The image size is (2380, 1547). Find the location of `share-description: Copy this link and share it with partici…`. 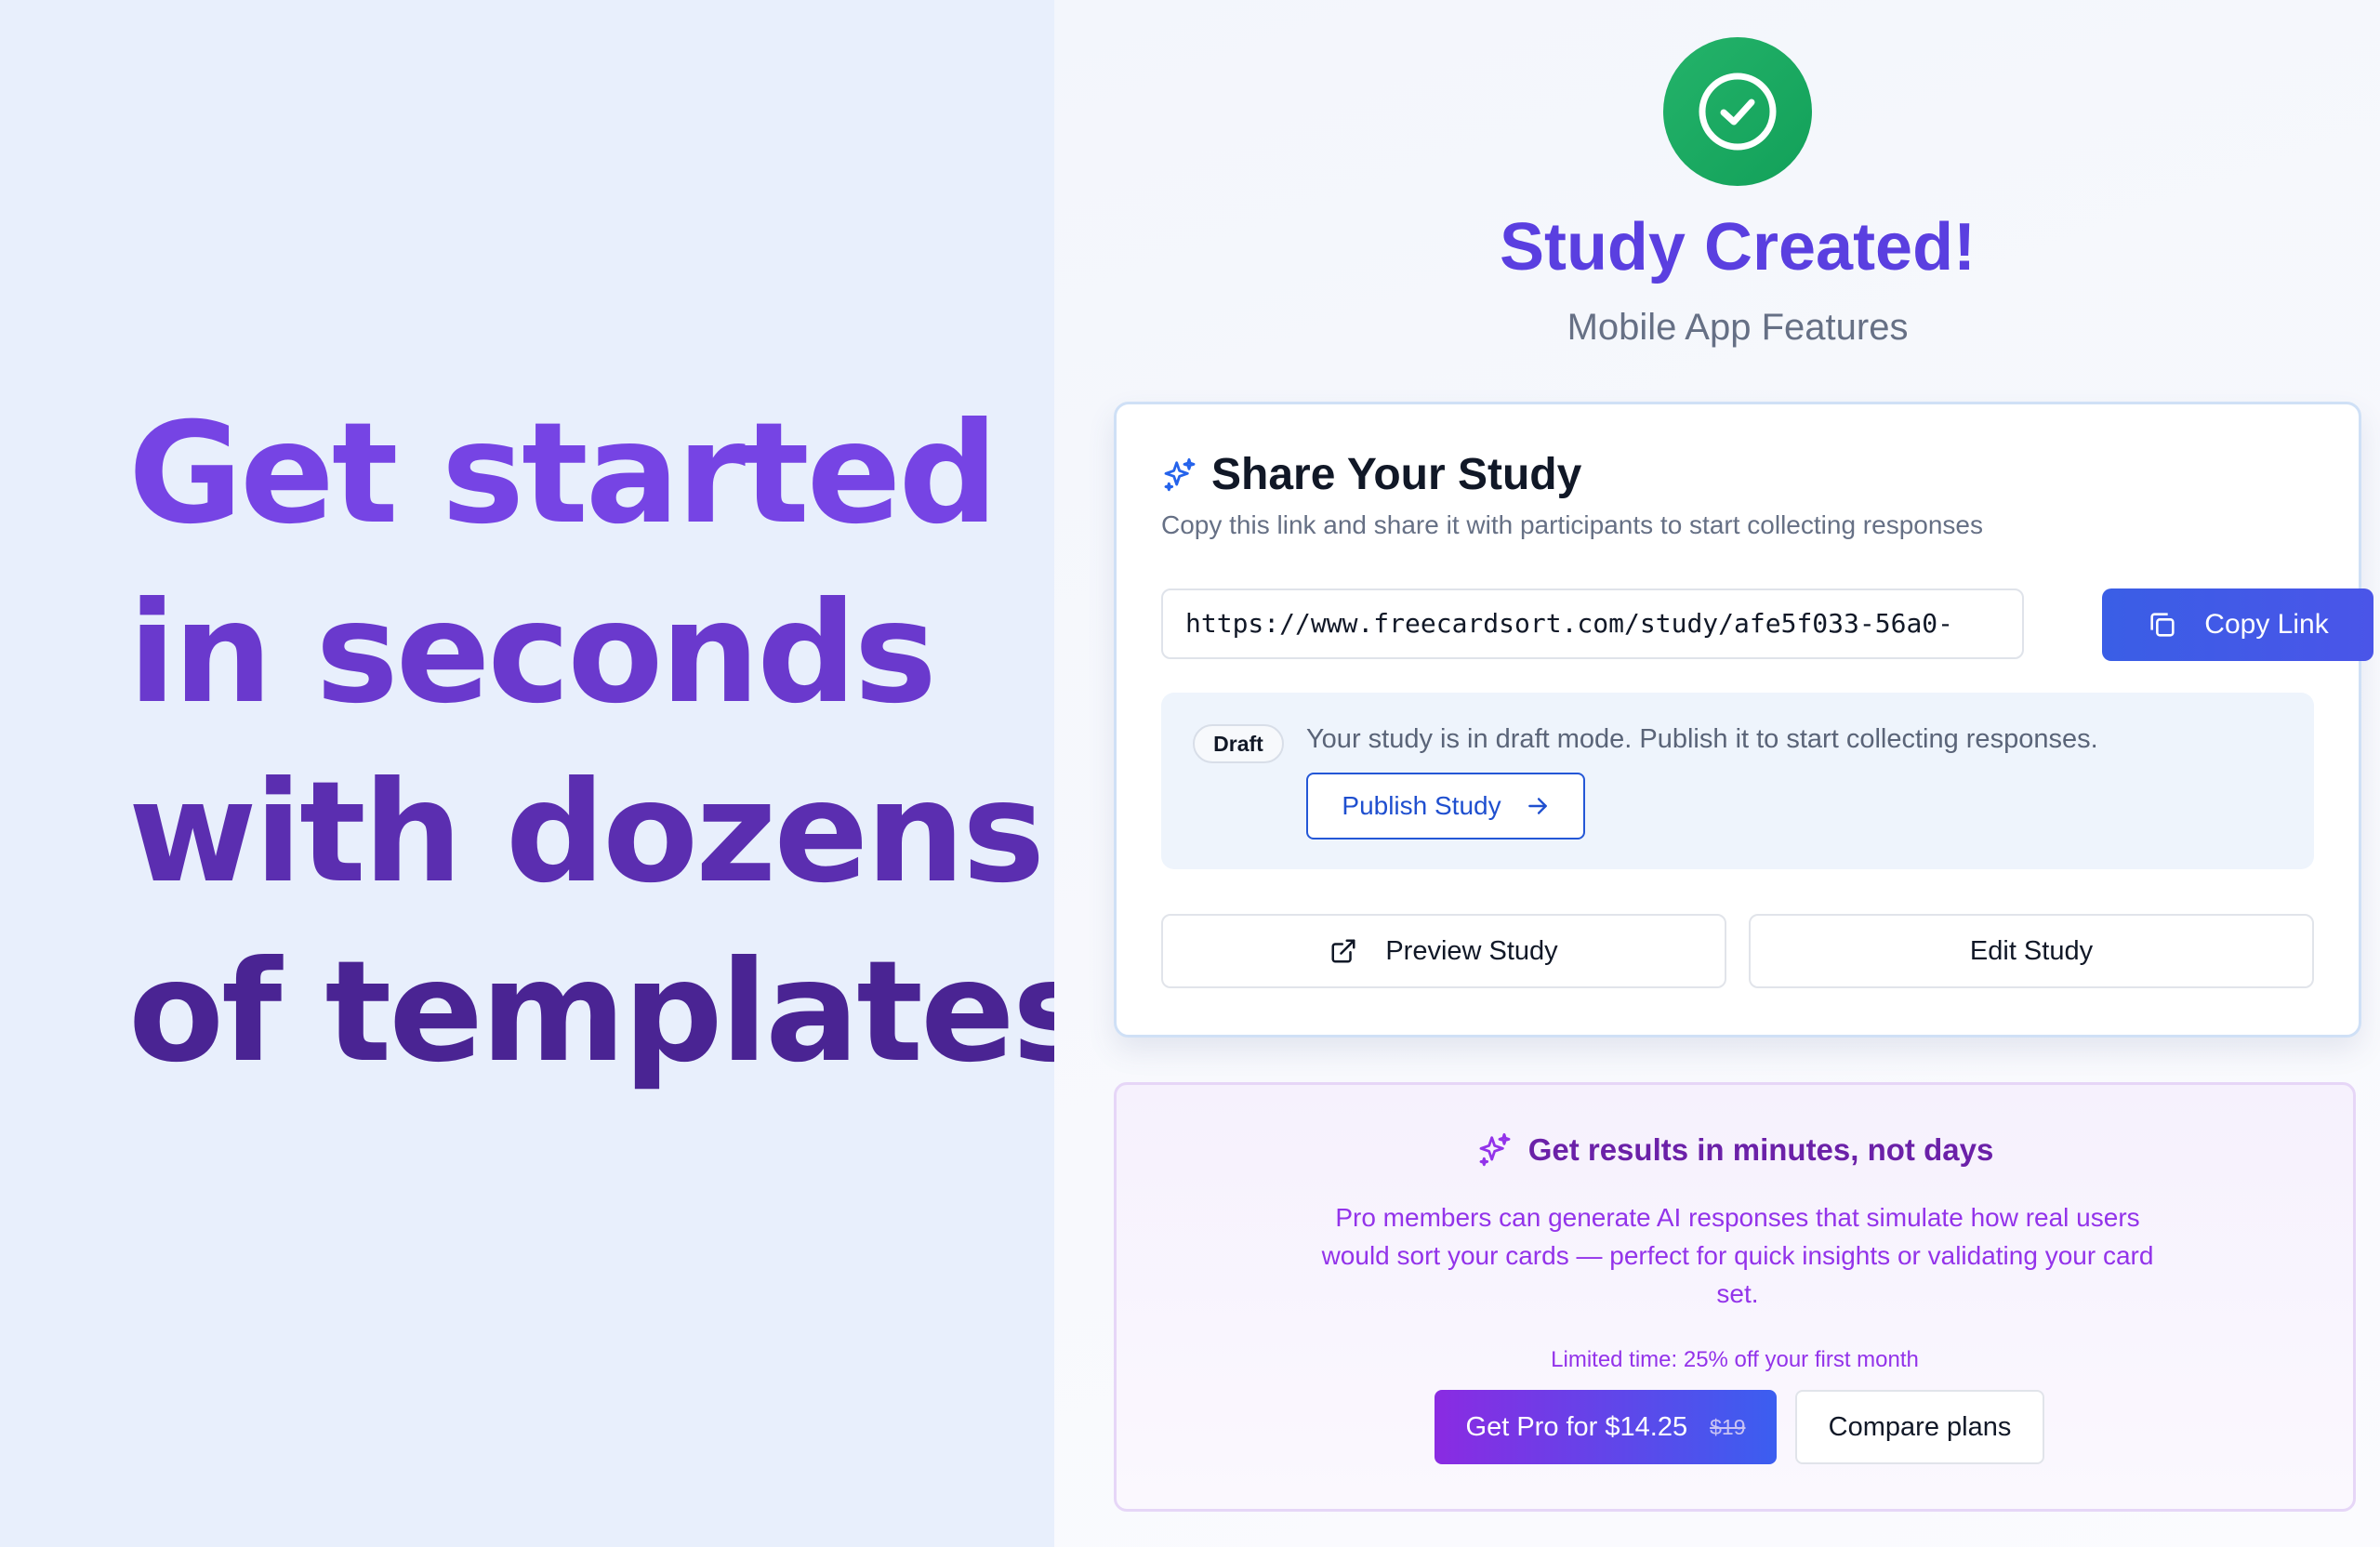

share-description: Copy this link and share it with partici… is located at coordinates (1572, 524).